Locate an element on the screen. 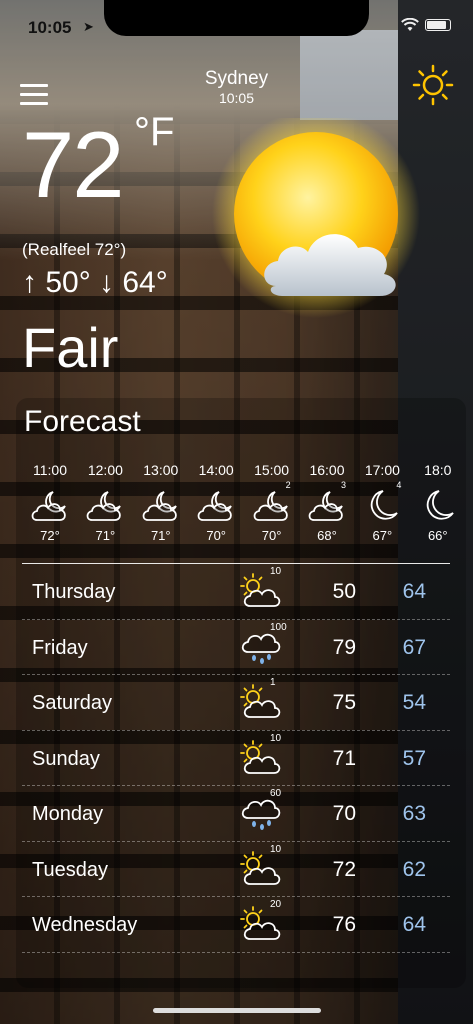  current-temperature: 72 is located at coordinates (73, 164).